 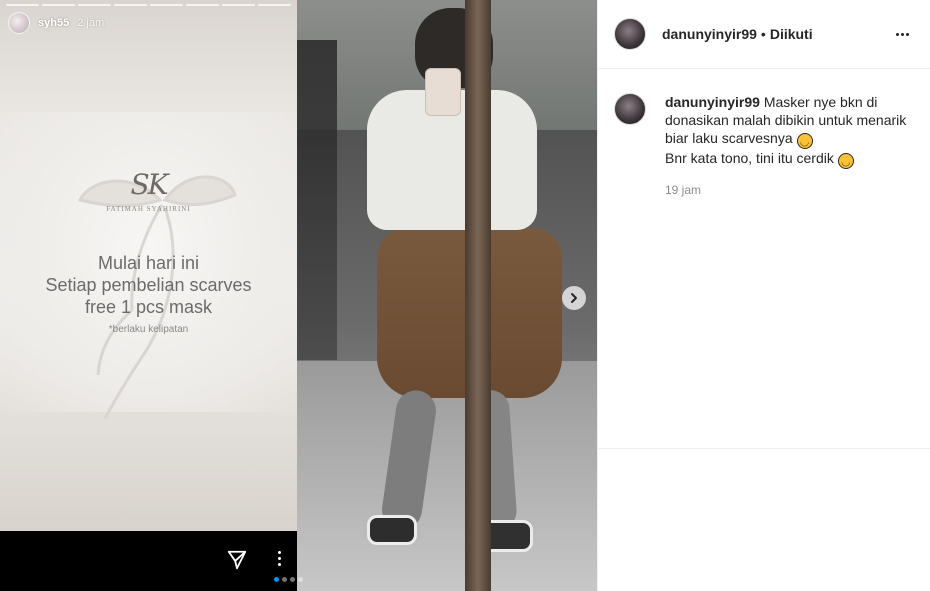 I want to click on story-username: syh55, so click(x=54, y=23).